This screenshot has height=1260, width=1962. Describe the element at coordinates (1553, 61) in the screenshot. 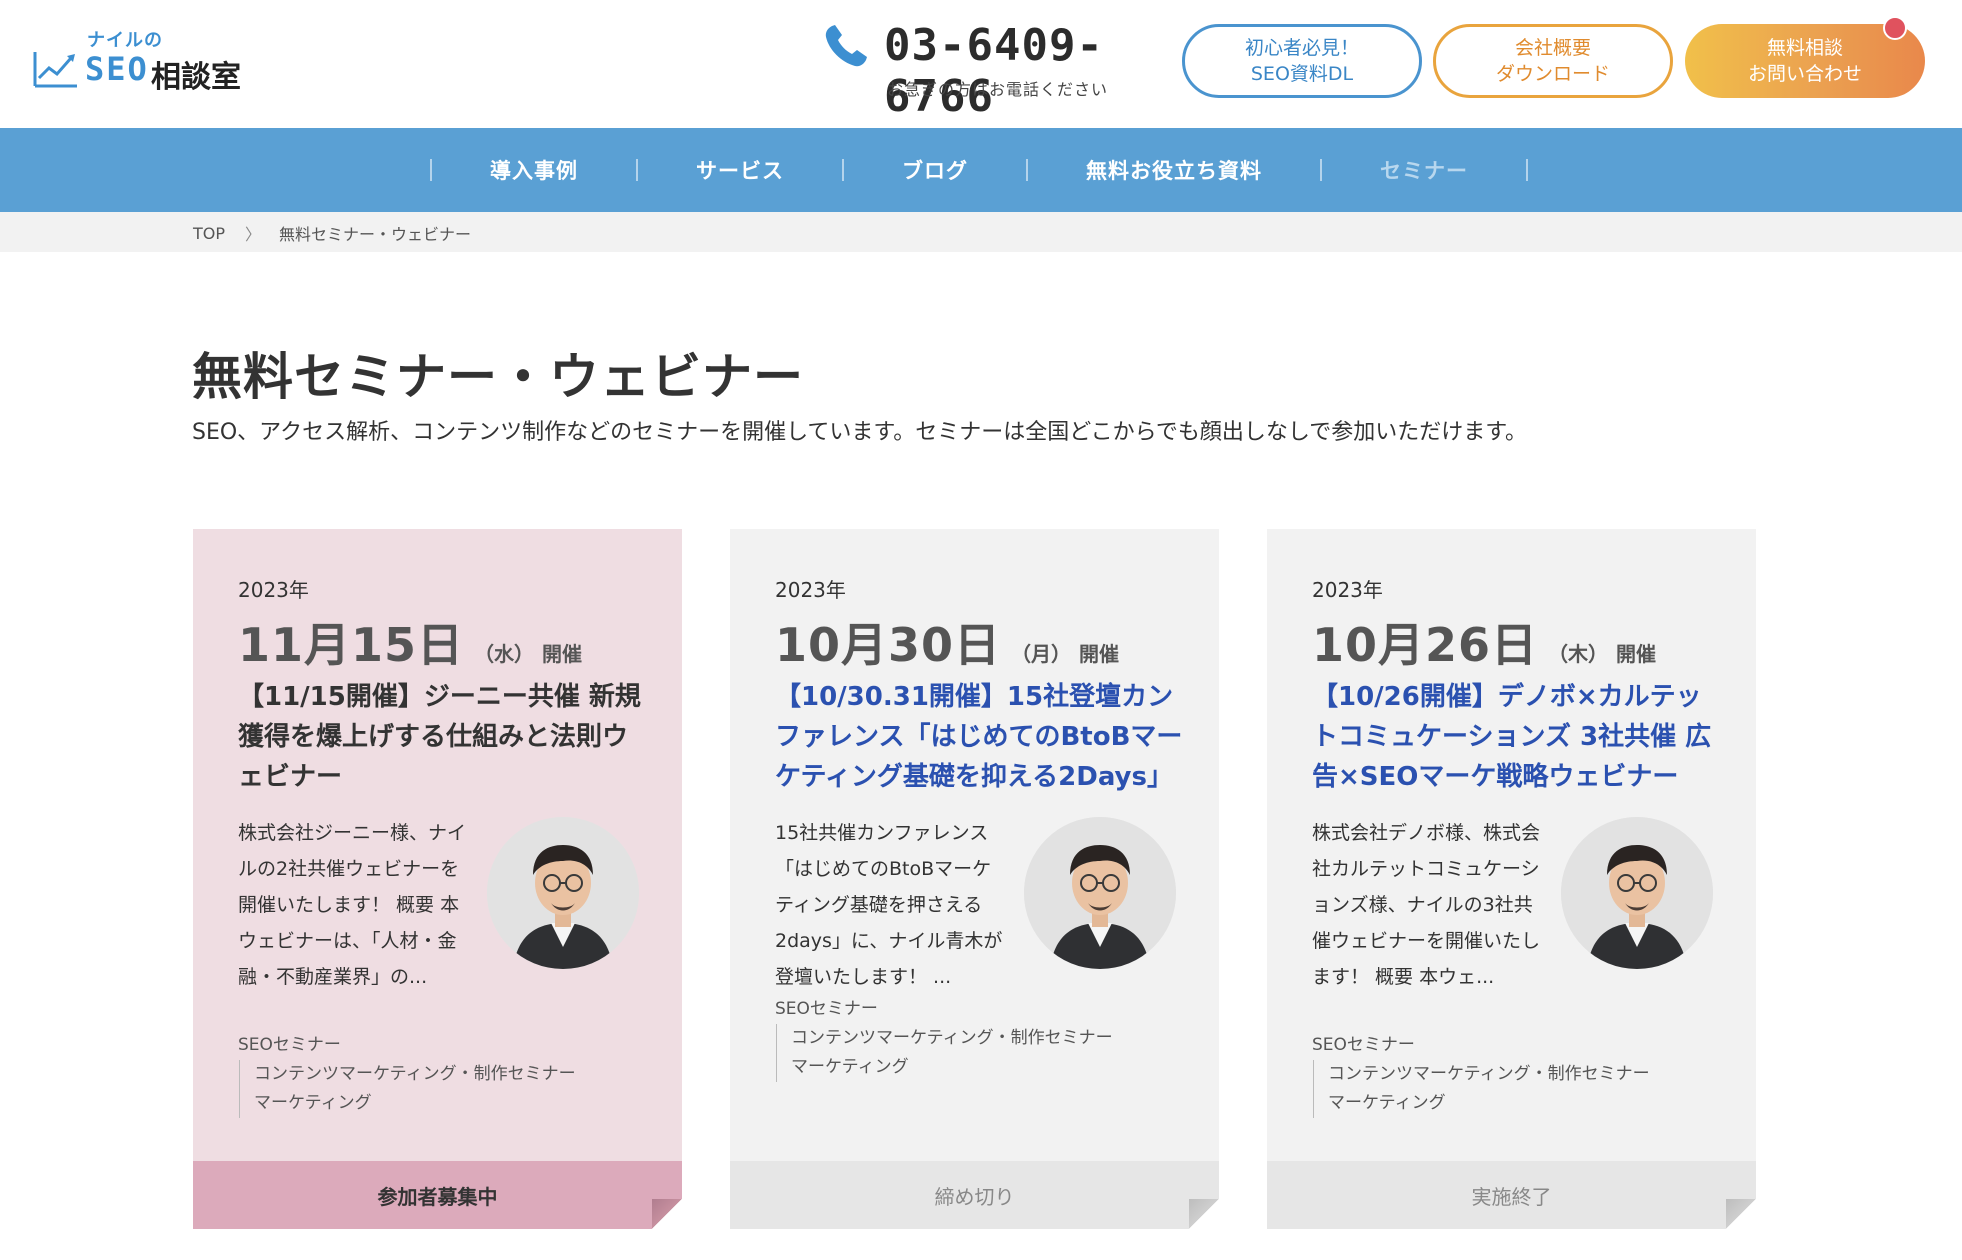

I see `company-profile-download-button: 会社概要 ダウンロード` at that location.